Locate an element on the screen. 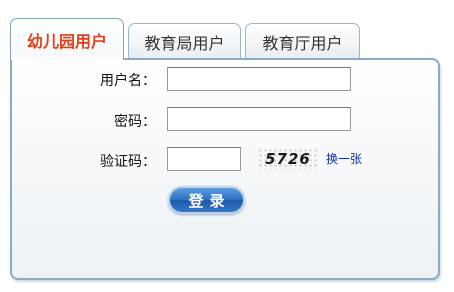 The image size is (454, 292). password-input is located at coordinates (259, 119).